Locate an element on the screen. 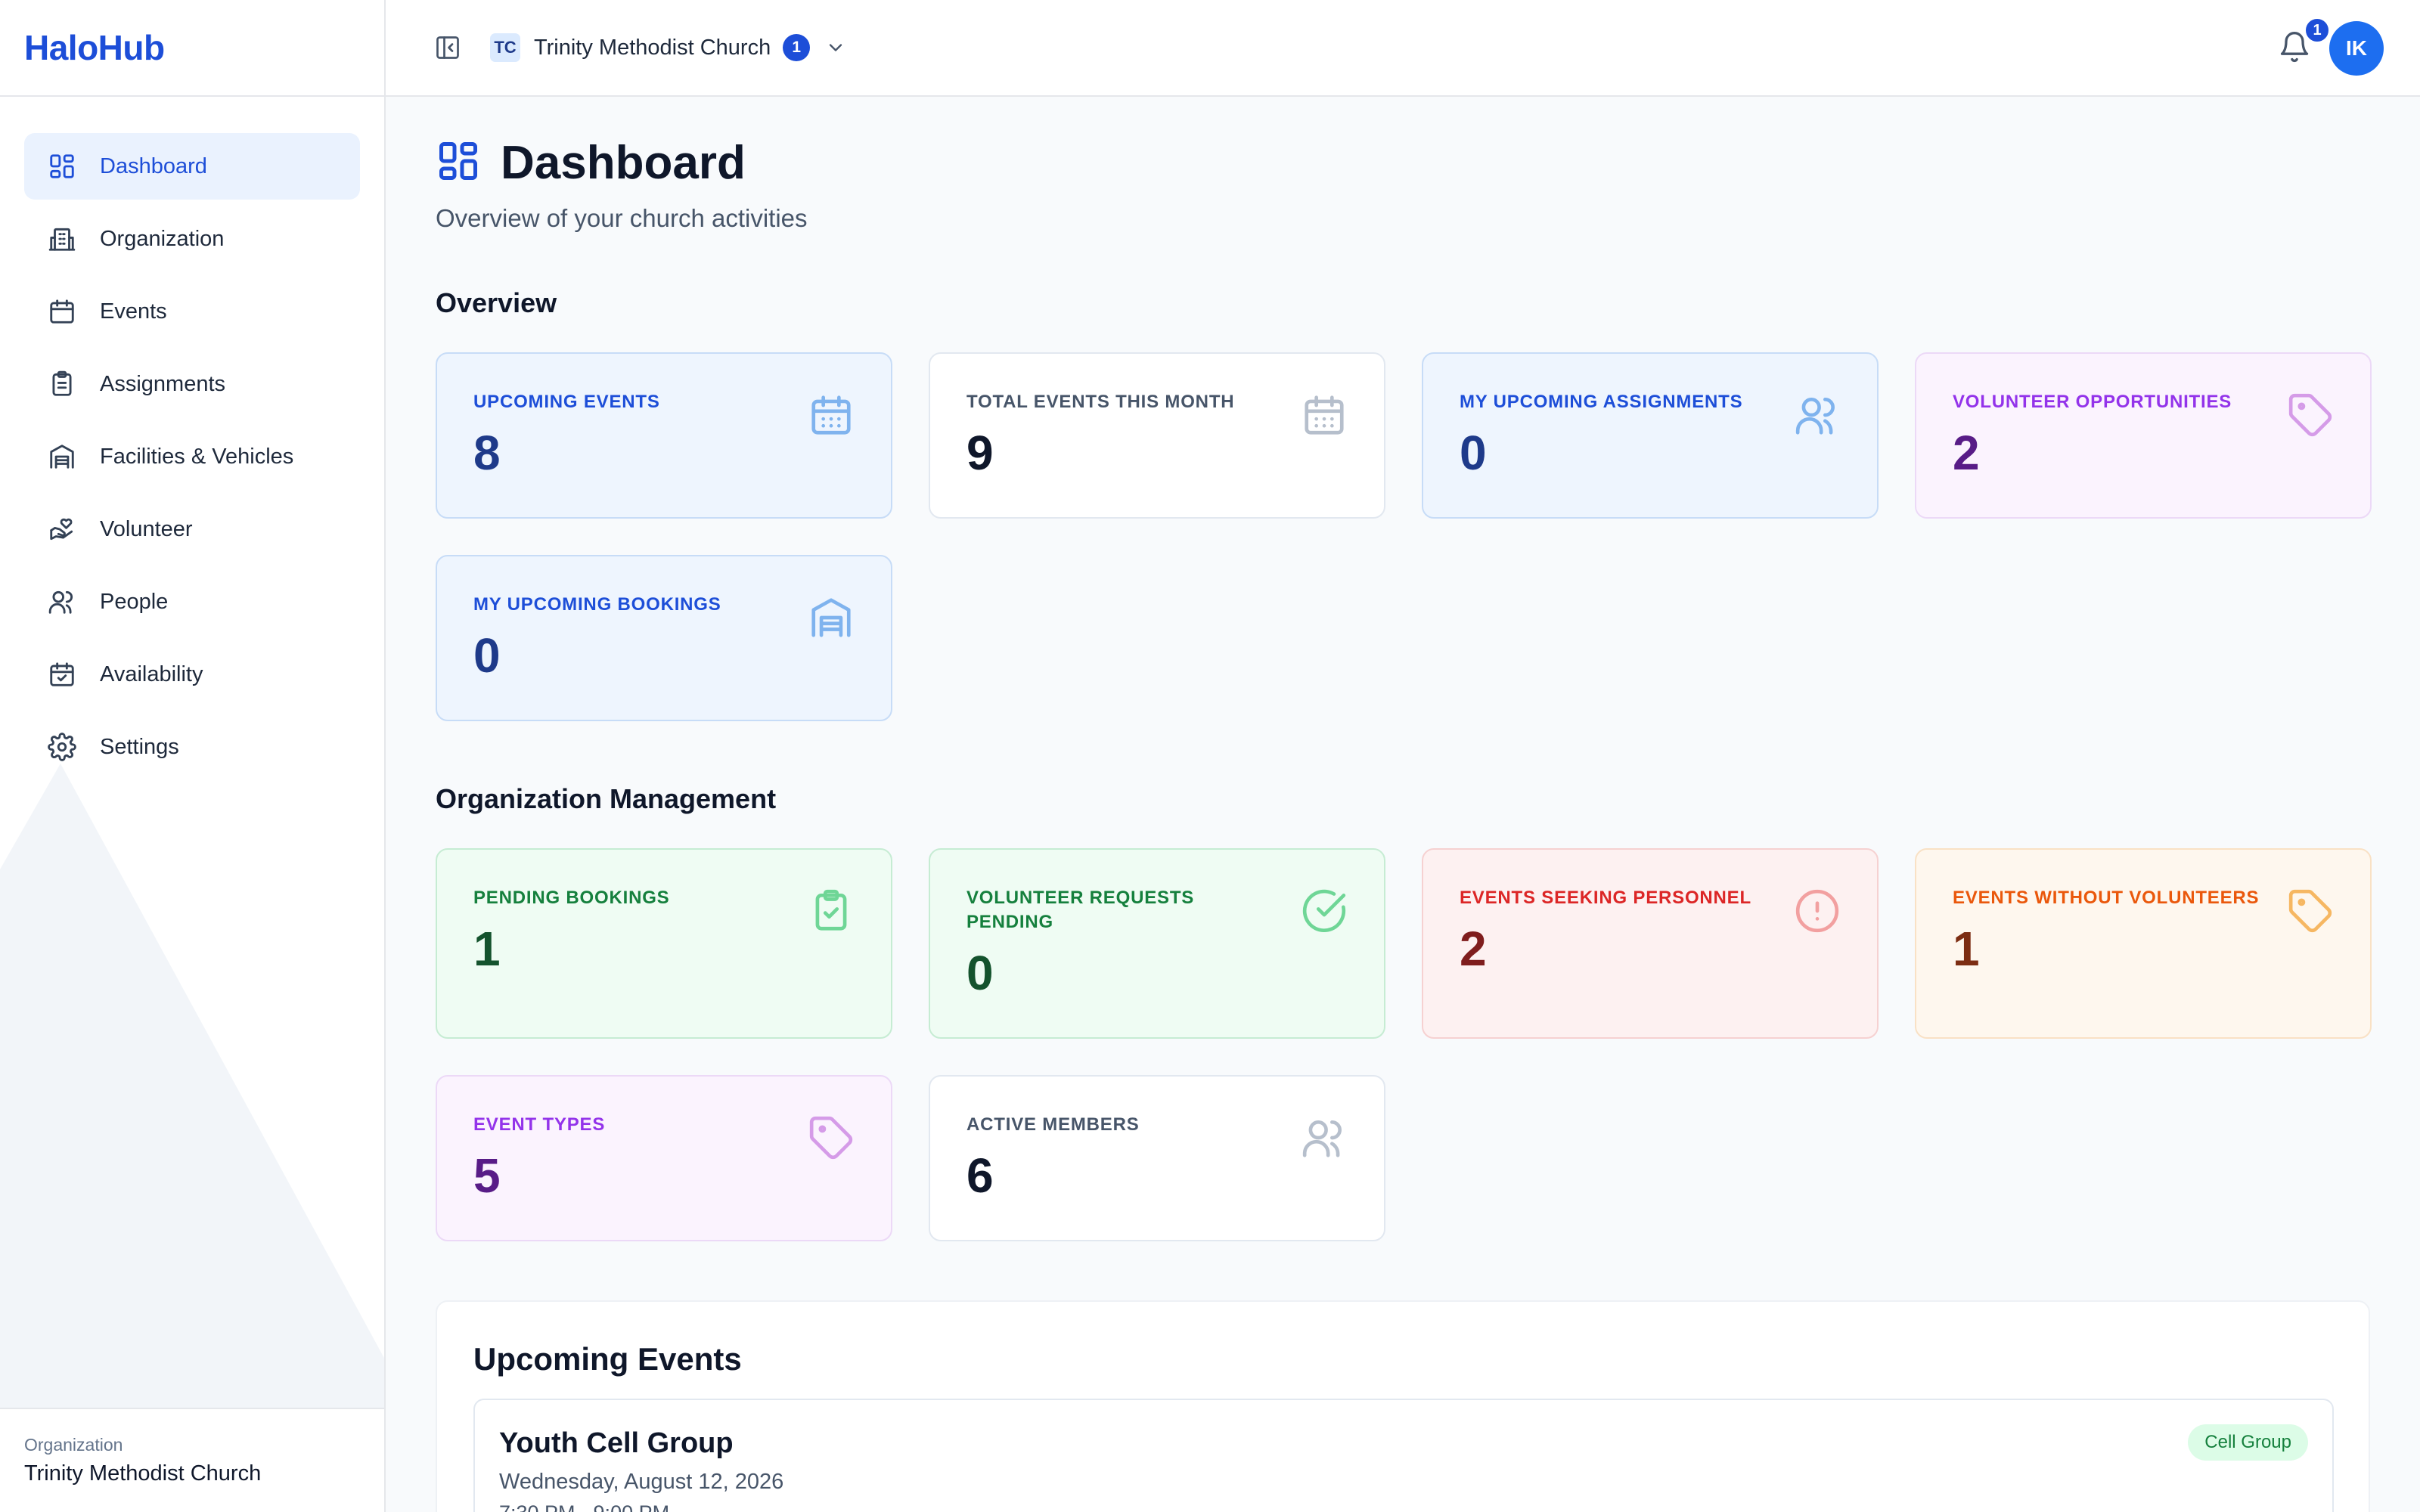 The height and width of the screenshot is (1512, 2420). notifications-button: 1 is located at coordinates (2304, 42).